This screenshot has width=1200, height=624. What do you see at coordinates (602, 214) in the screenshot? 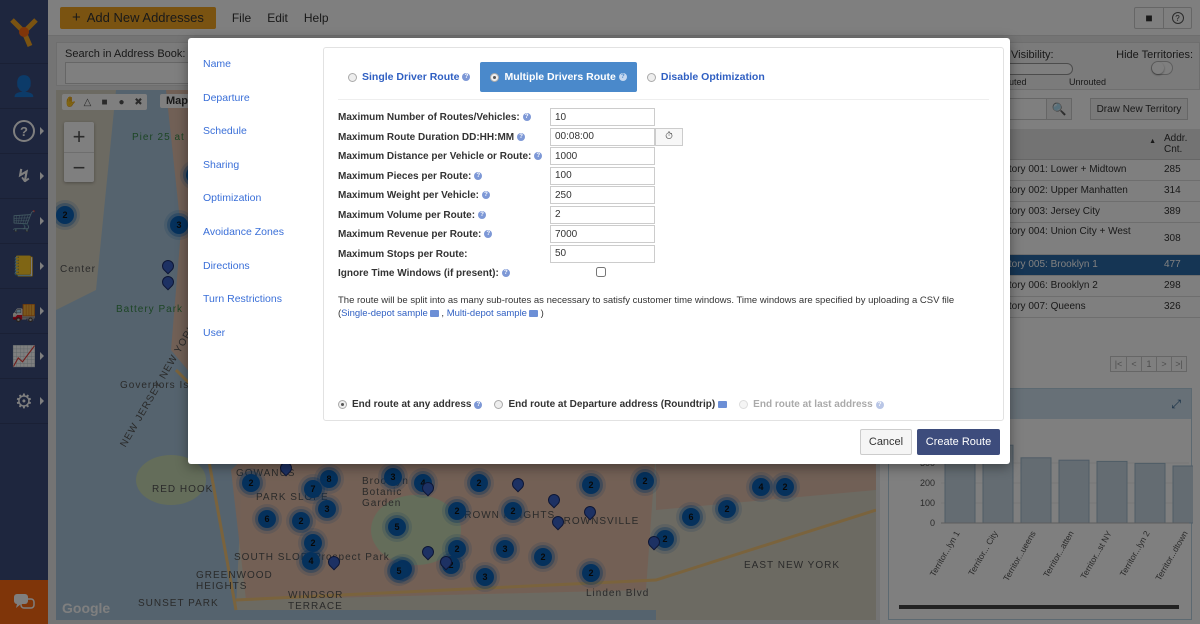
I see `max-volume-input` at bounding box center [602, 214].